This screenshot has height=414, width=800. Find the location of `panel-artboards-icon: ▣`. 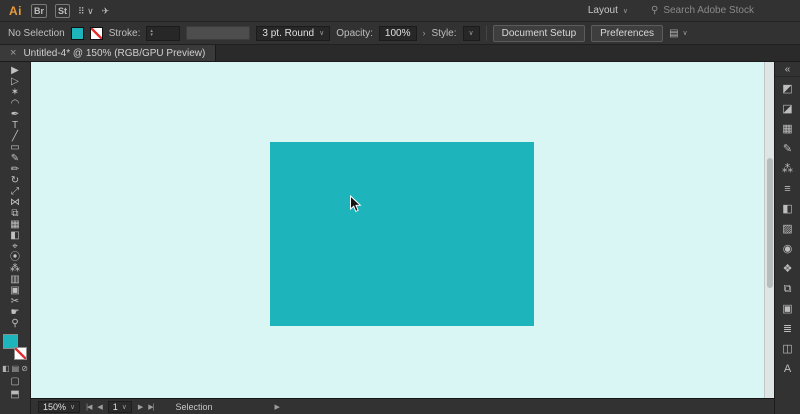

panel-artboards-icon: ▣ is located at coordinates (787, 309).